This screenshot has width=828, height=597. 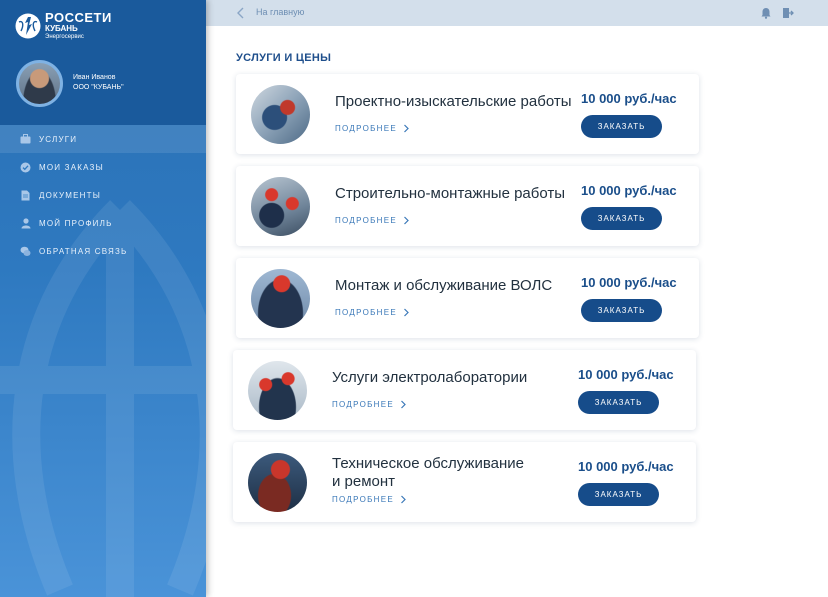 I want to click on service-title-line: и ремонт, so click(x=364, y=481).